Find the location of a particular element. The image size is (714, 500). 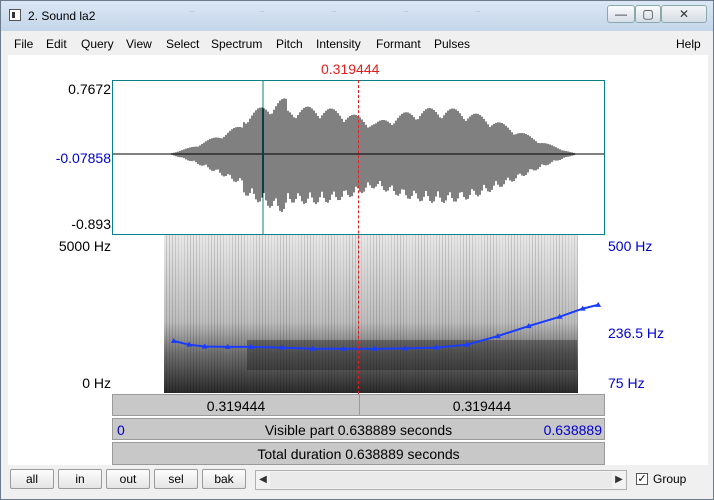

zoom-out-button: out is located at coordinates (128, 479).